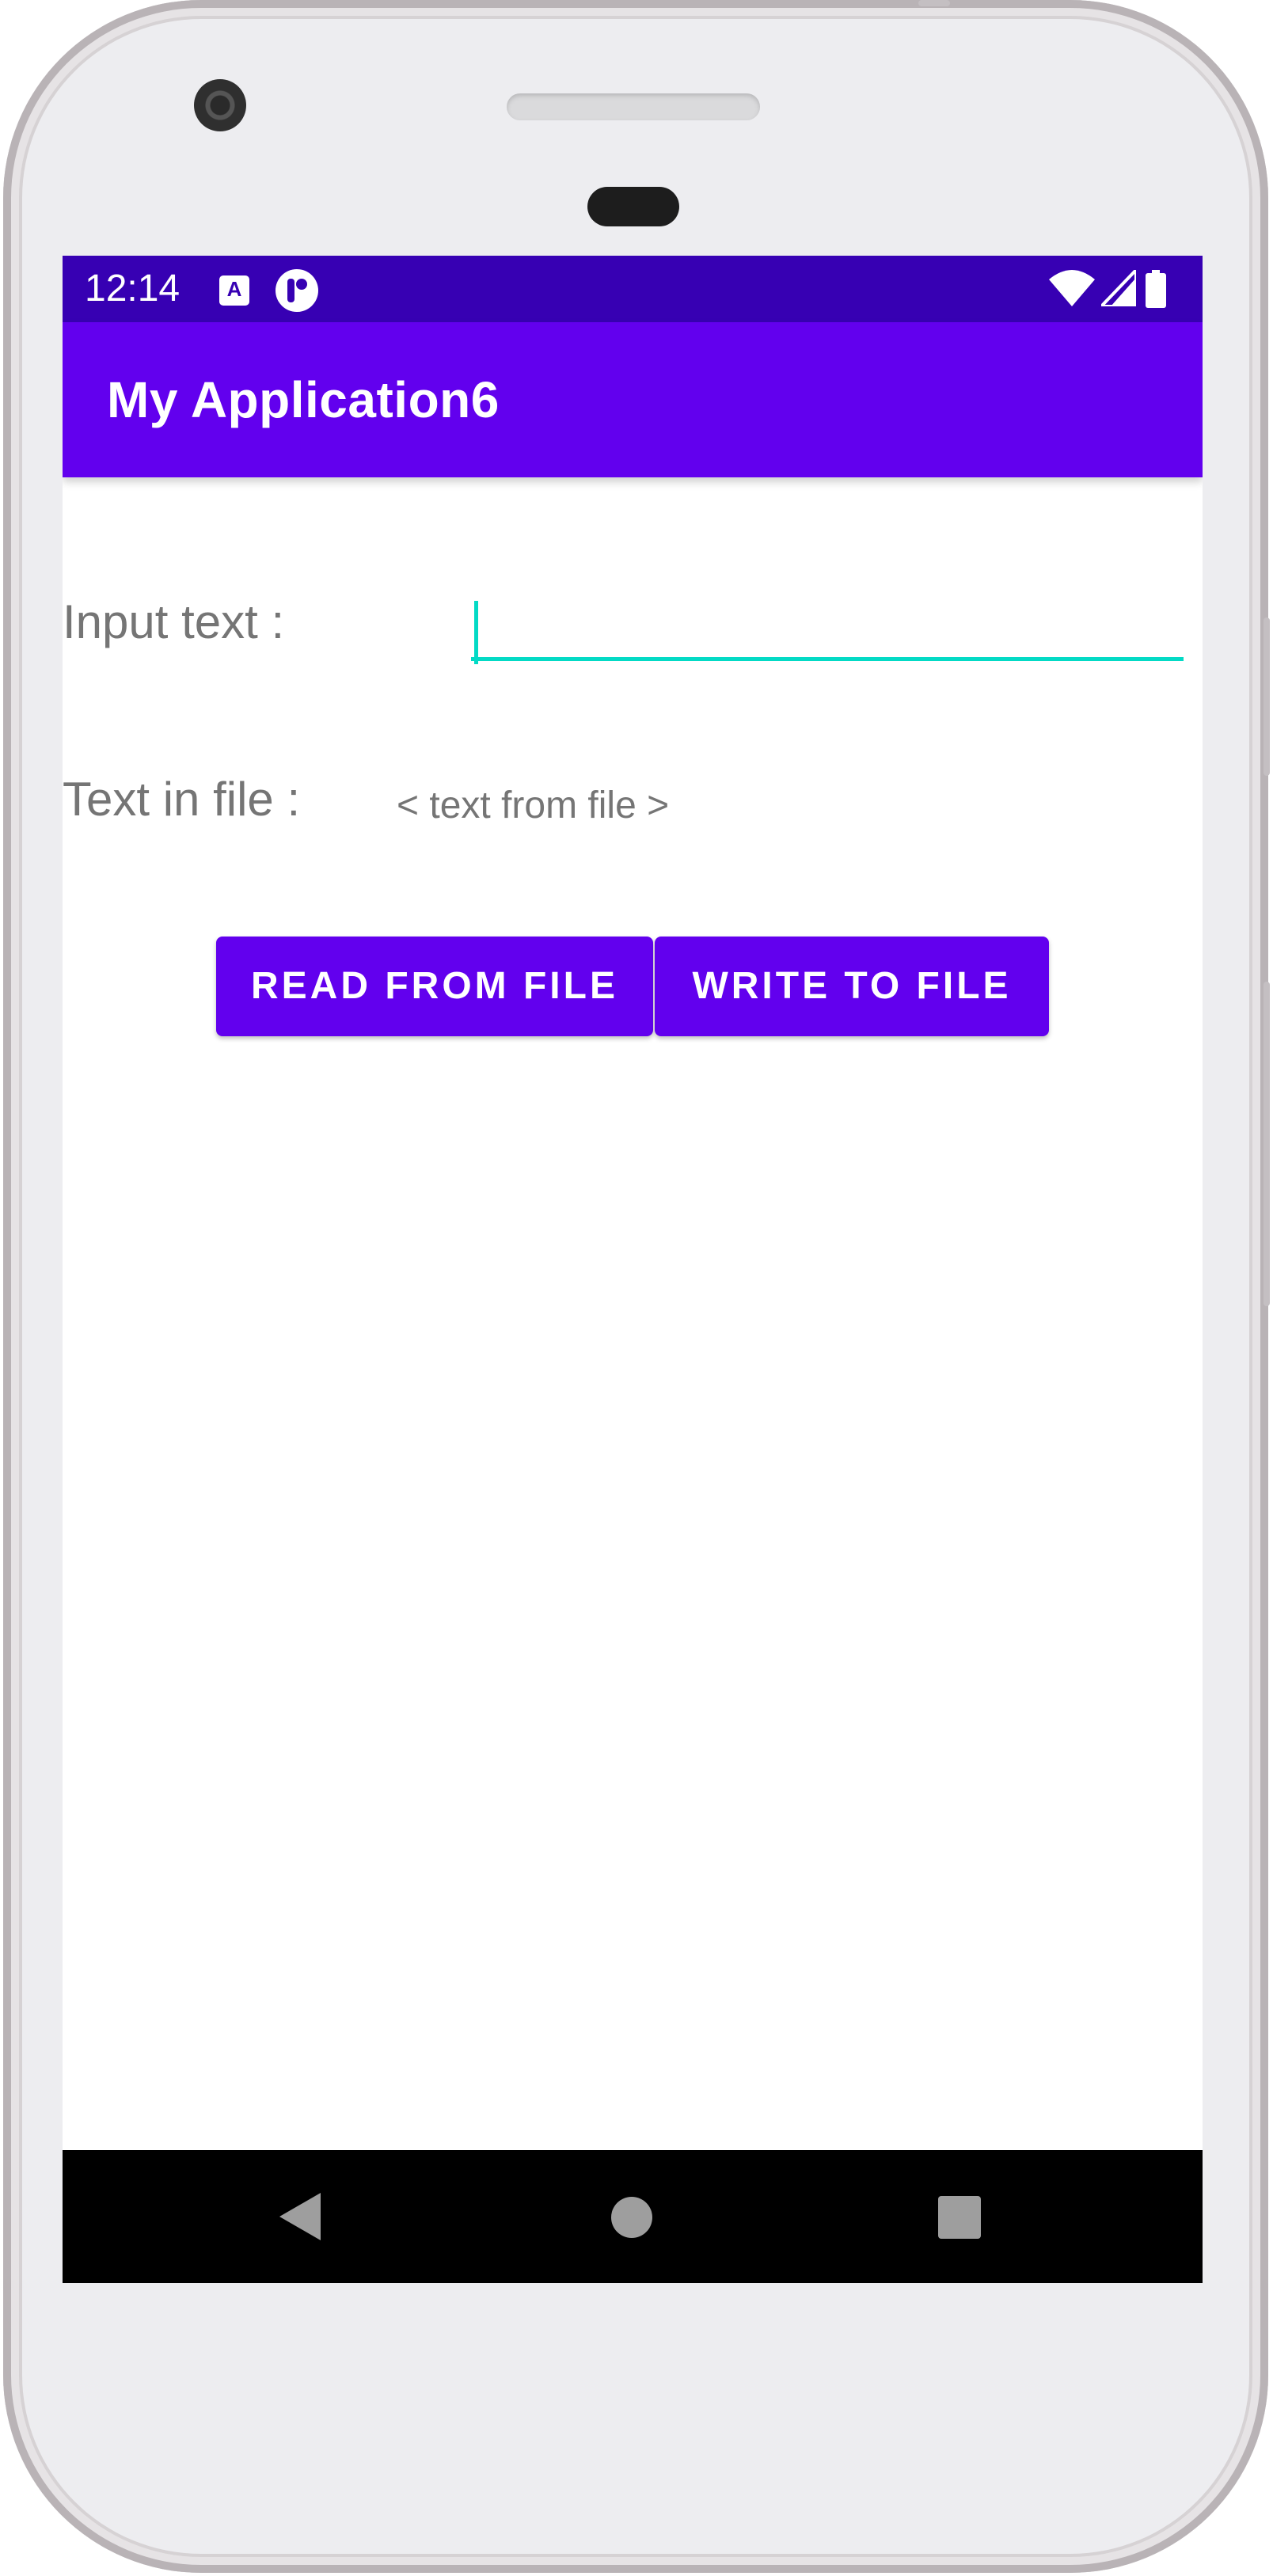 Image resolution: width=1273 pixels, height=2576 pixels. Describe the element at coordinates (934, 3) in the screenshot. I see `top-button` at that location.